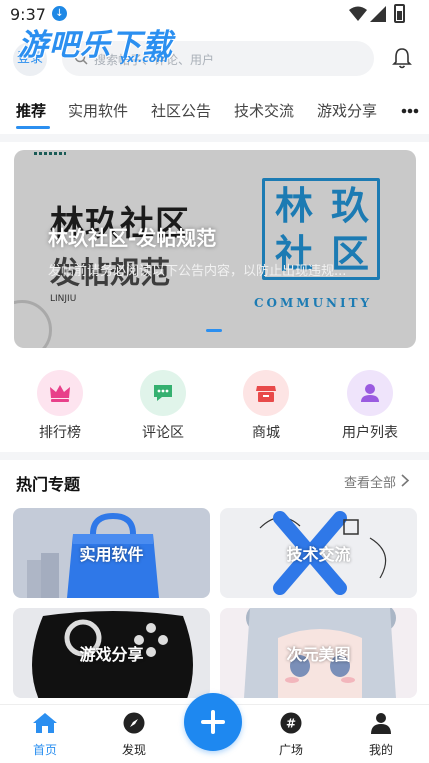 Image resolution: width=429 pixels, height=763 pixels. What do you see at coordinates (381, 735) in the screenshot?
I see `nav-profile: 我的` at bounding box center [381, 735].